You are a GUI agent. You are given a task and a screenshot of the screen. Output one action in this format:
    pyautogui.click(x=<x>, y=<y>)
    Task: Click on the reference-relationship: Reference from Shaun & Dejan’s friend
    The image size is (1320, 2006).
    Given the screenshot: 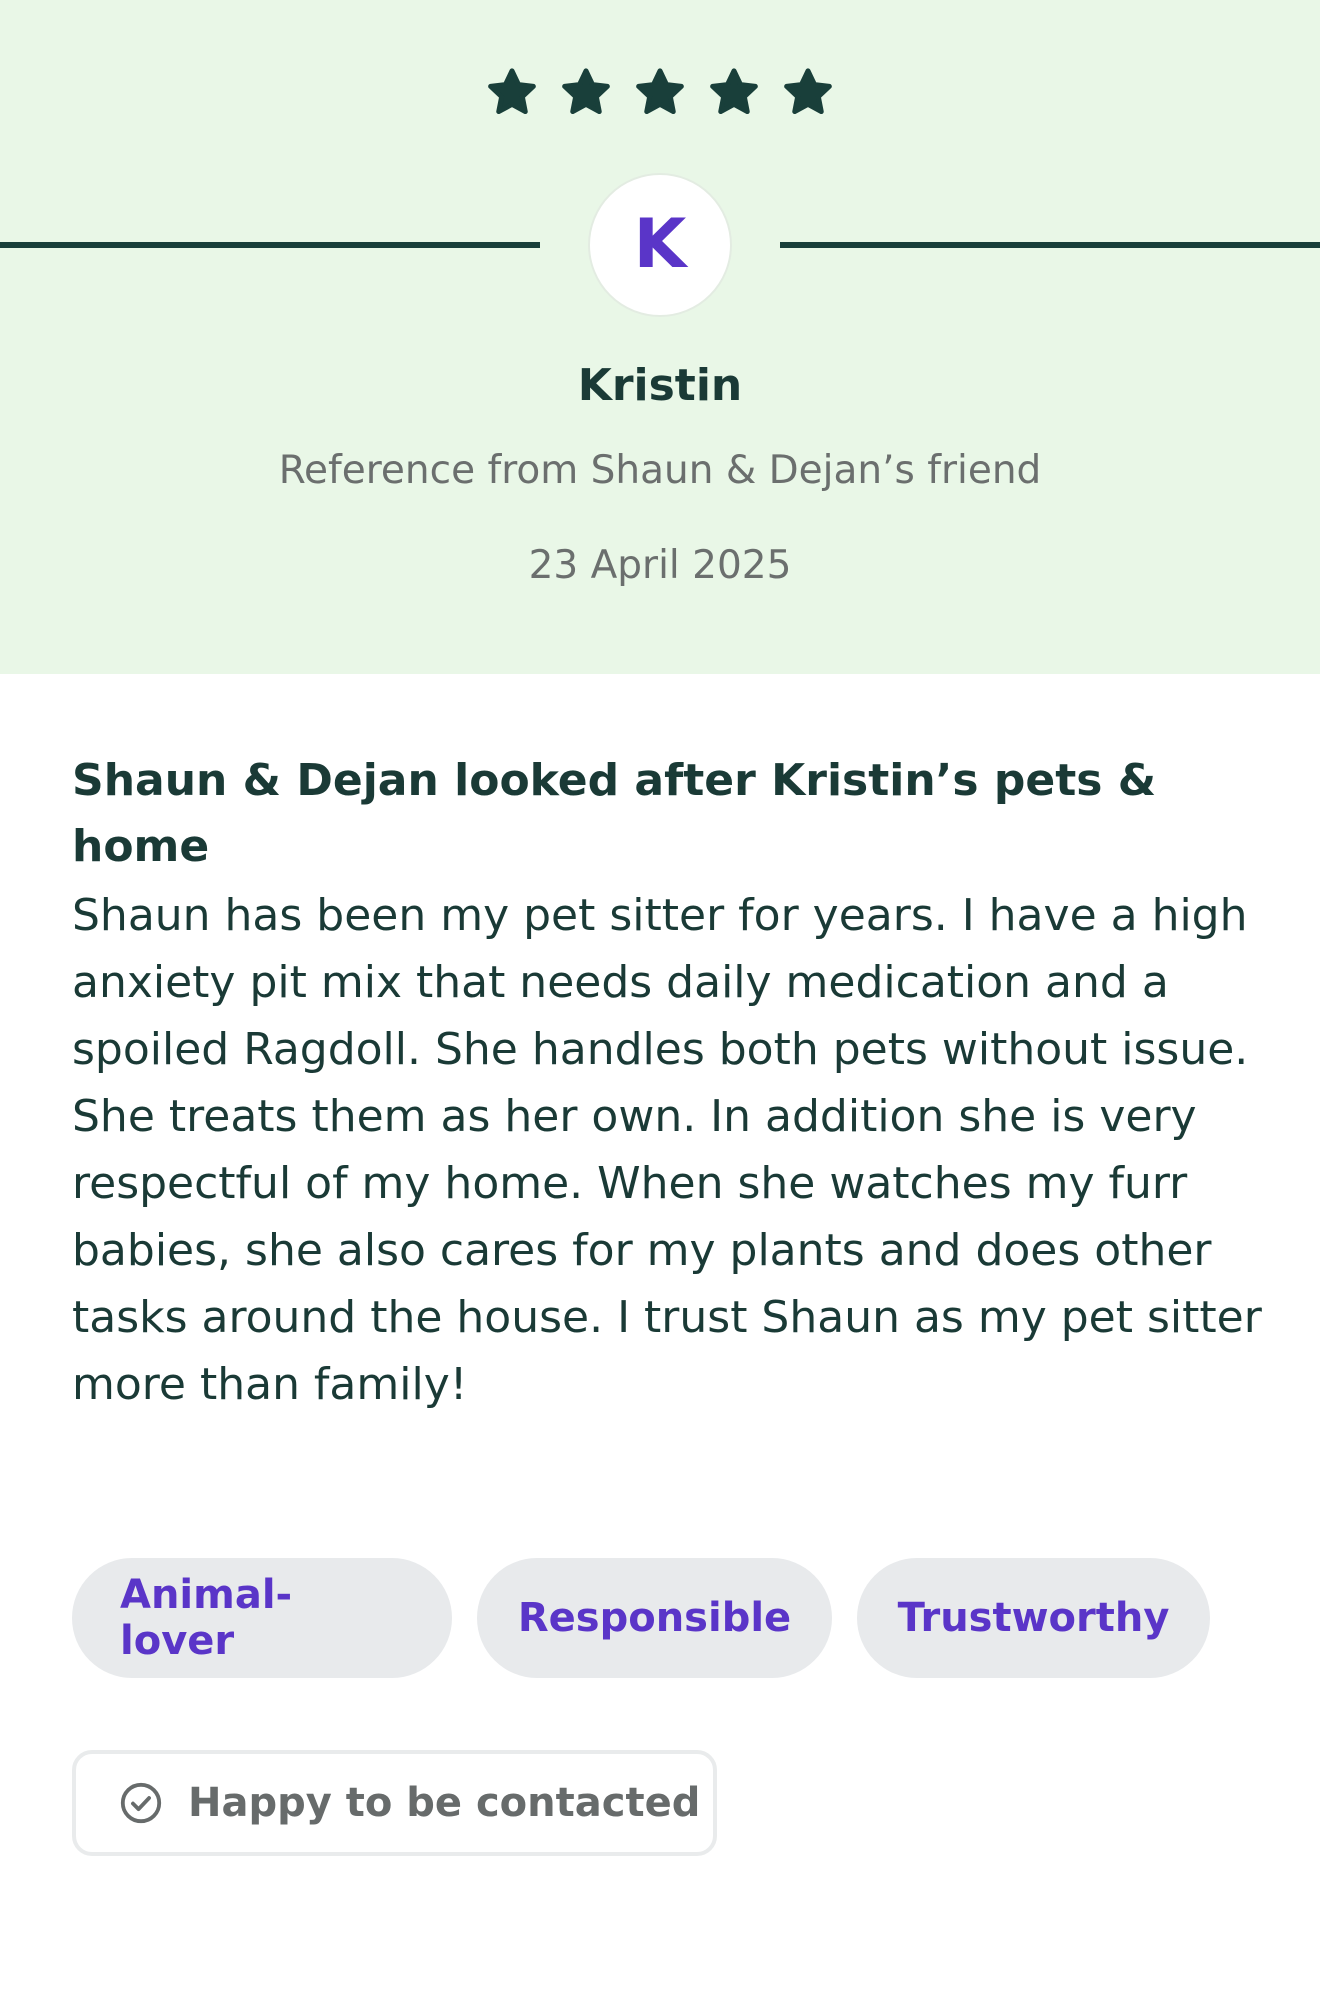 What is the action you would take?
    pyautogui.click(x=660, y=470)
    